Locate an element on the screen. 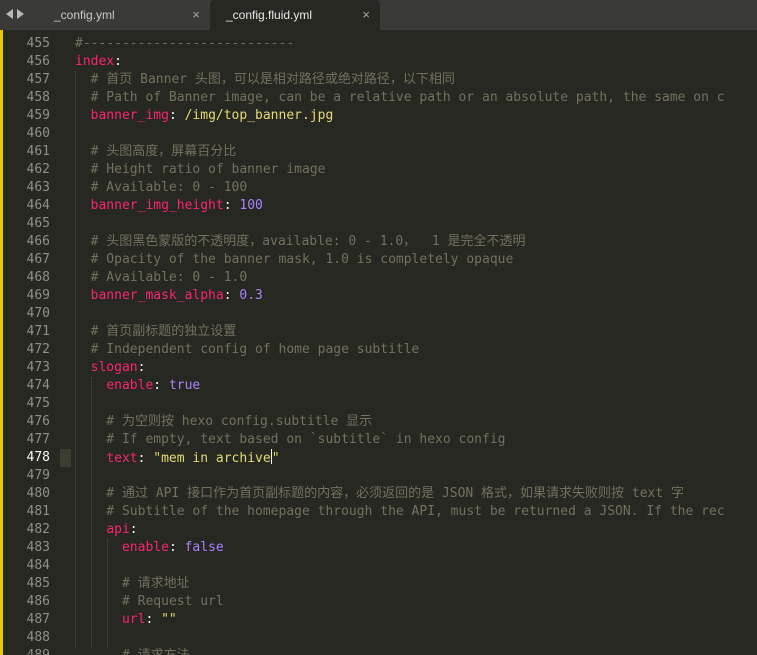 Image resolution: width=757 pixels, height=655 pixels. yaml-key: api is located at coordinates (118, 529).